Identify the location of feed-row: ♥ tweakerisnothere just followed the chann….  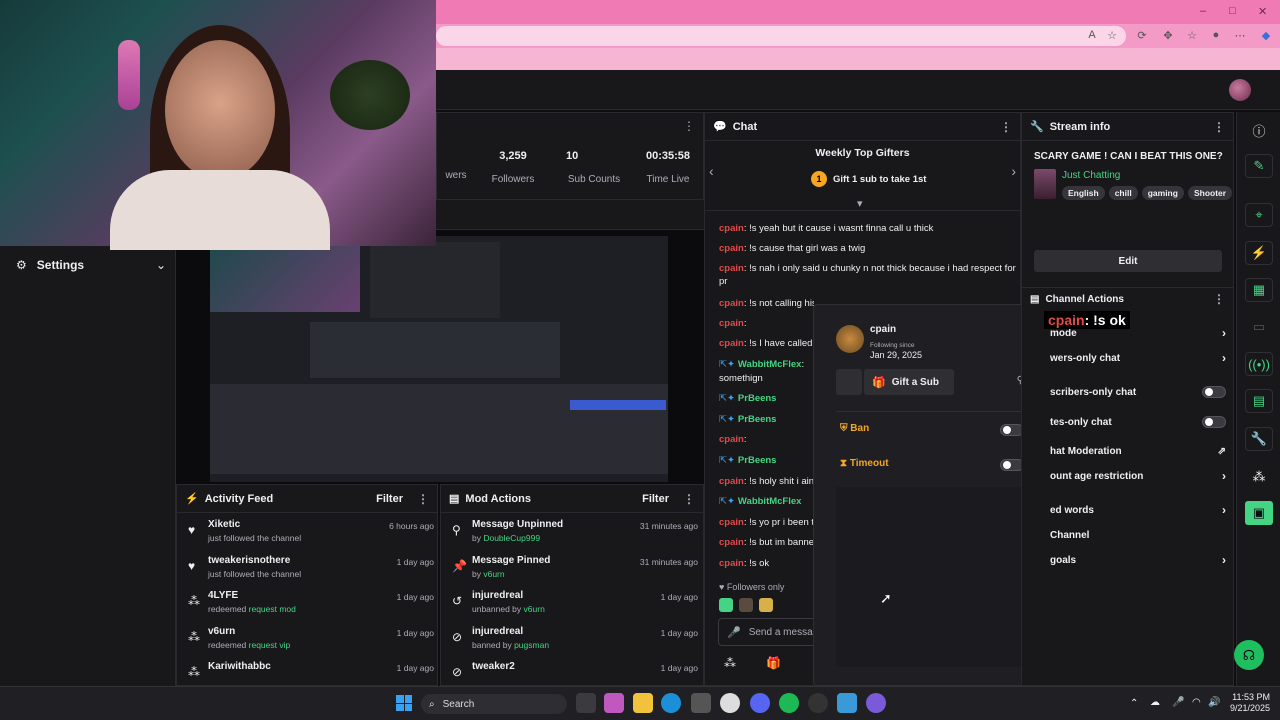
(309, 572).